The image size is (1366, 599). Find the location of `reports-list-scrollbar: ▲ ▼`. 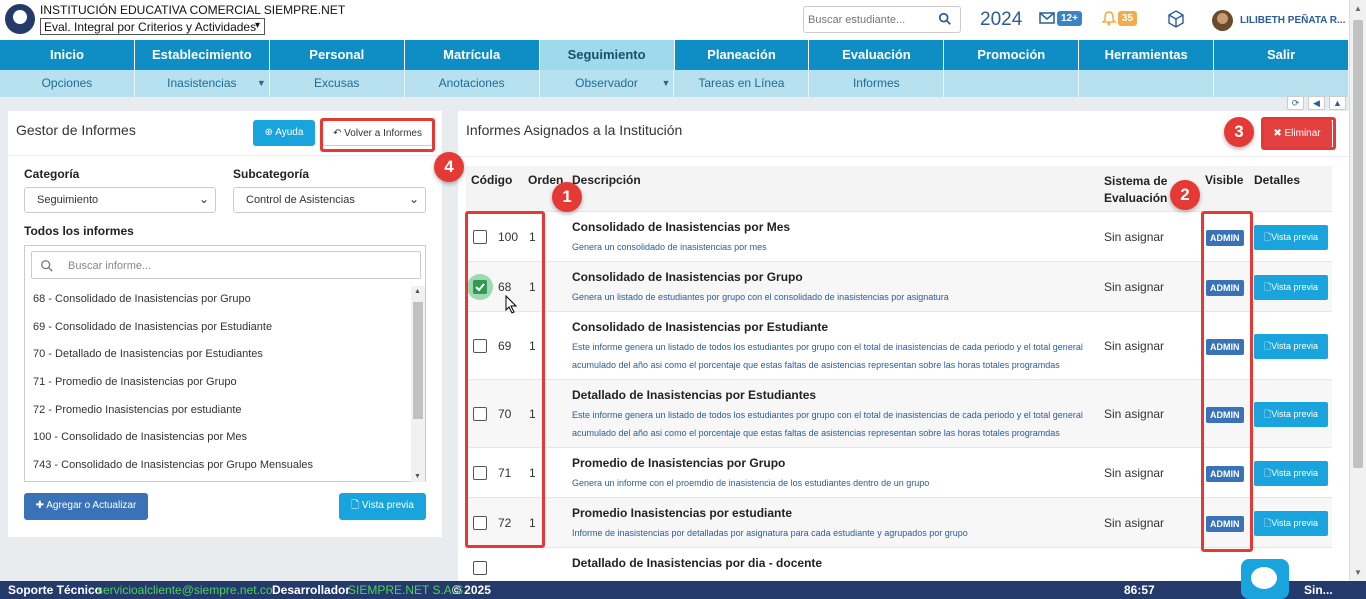

reports-list-scrollbar: ▲ ▼ is located at coordinates (418, 384).